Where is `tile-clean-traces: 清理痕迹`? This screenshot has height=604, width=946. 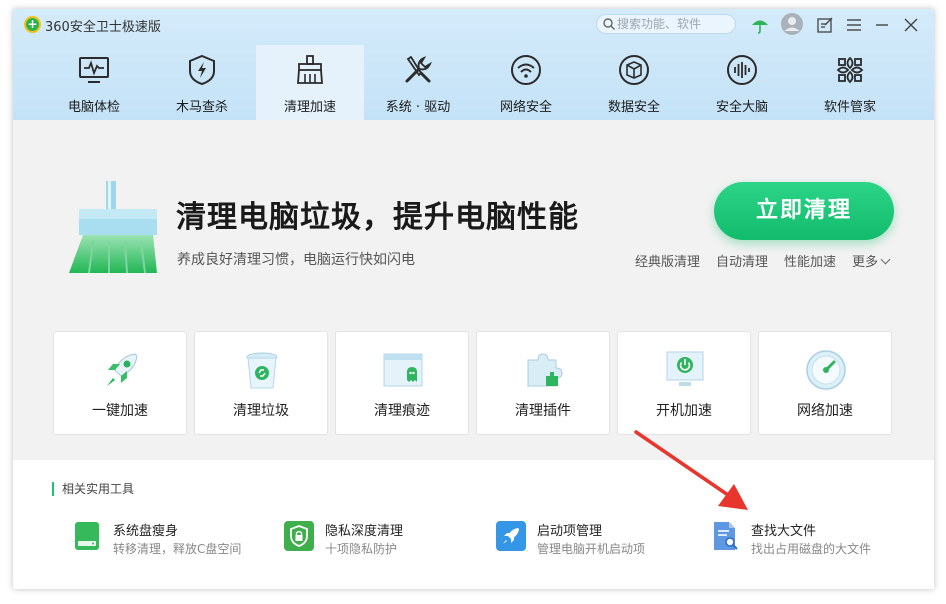 tile-clean-traces: 清理痕迹 is located at coordinates (402, 383).